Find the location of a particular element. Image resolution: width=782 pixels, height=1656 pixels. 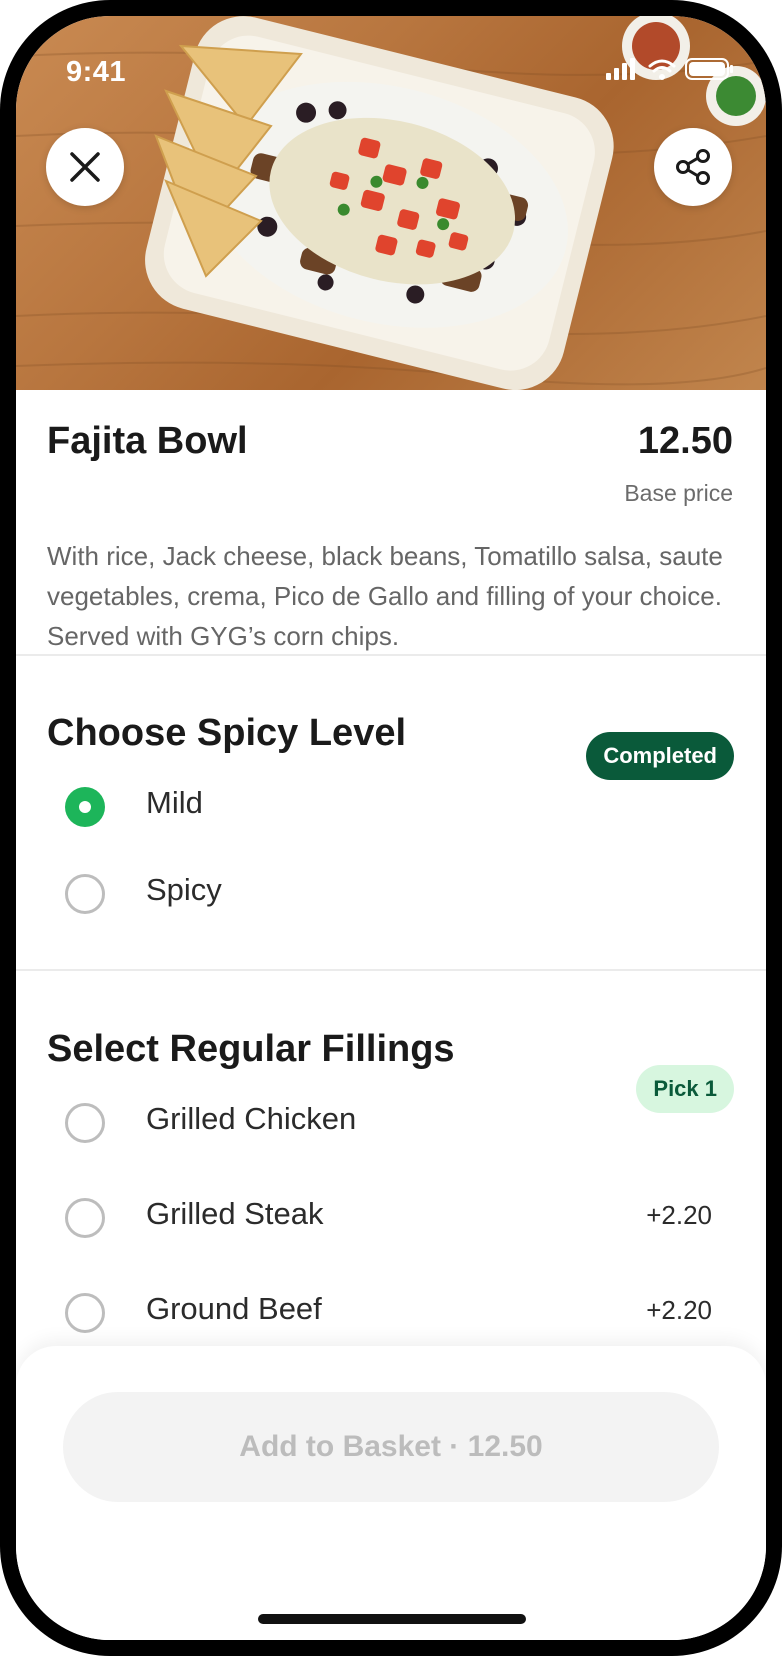

option-spicy: Spicy is located at coordinates (391, 894).